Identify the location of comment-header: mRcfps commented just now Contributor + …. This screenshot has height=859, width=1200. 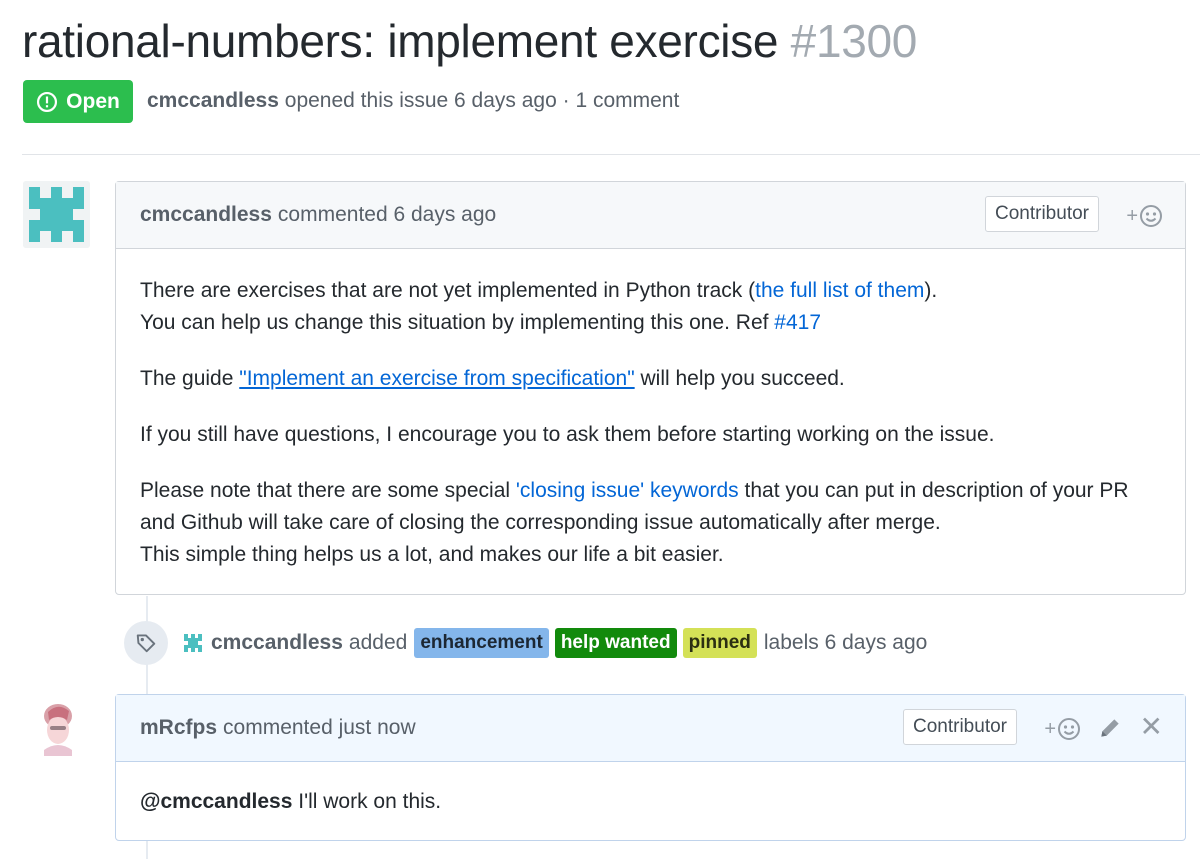
(650, 728).